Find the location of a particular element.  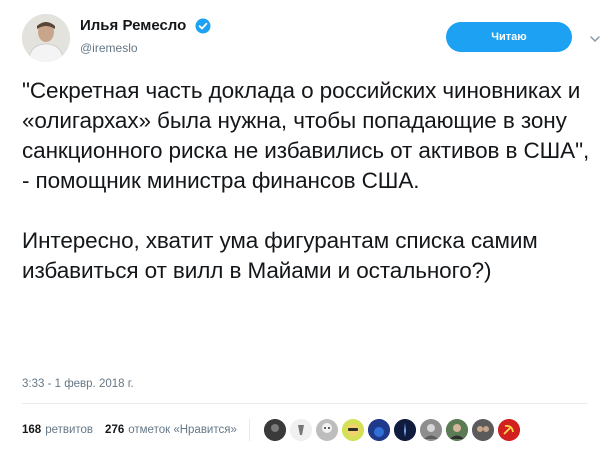

following-button: Читаю is located at coordinates (509, 37).